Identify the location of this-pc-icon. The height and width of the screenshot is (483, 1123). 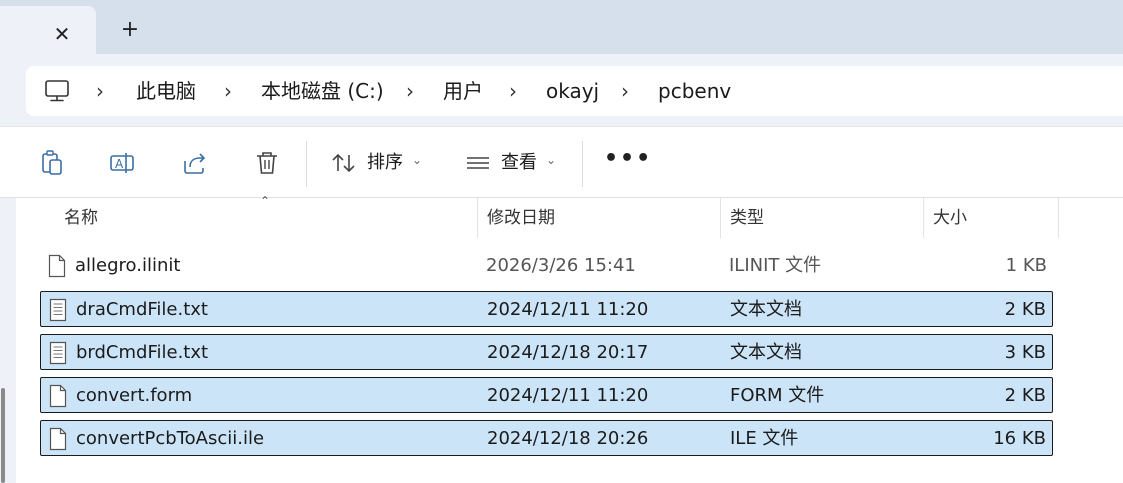
(57, 91).